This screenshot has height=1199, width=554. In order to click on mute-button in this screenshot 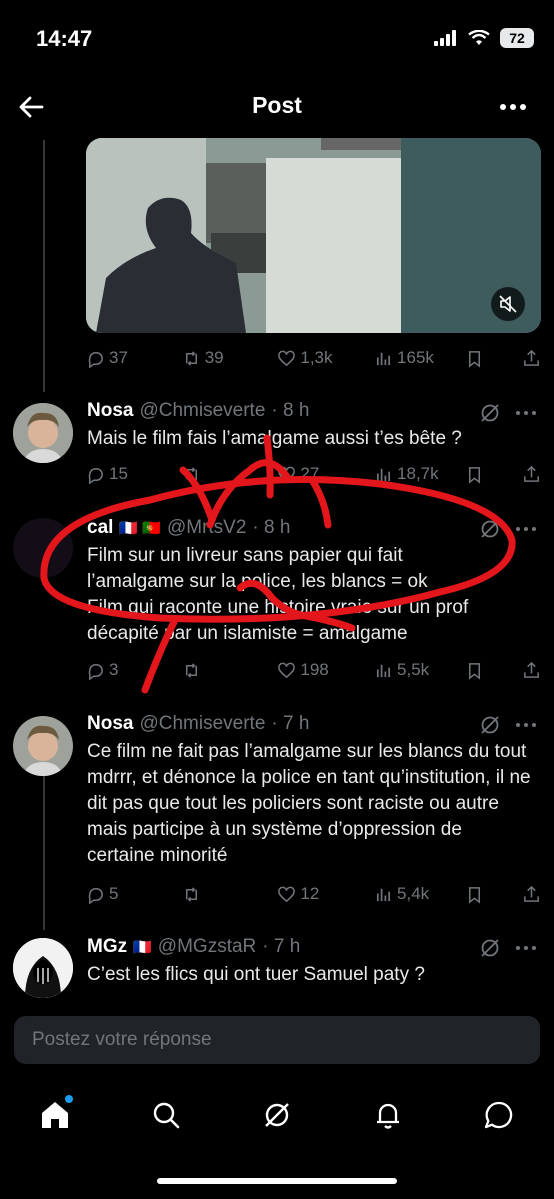, I will do `click(508, 304)`.